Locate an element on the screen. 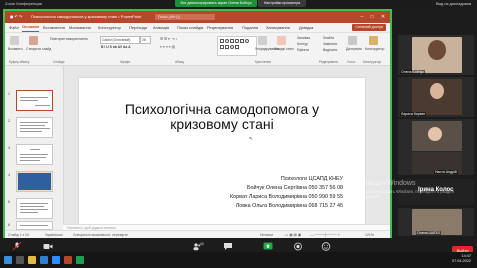 This screenshot has height=268, width=477. start-icon is located at coordinates (8, 260).